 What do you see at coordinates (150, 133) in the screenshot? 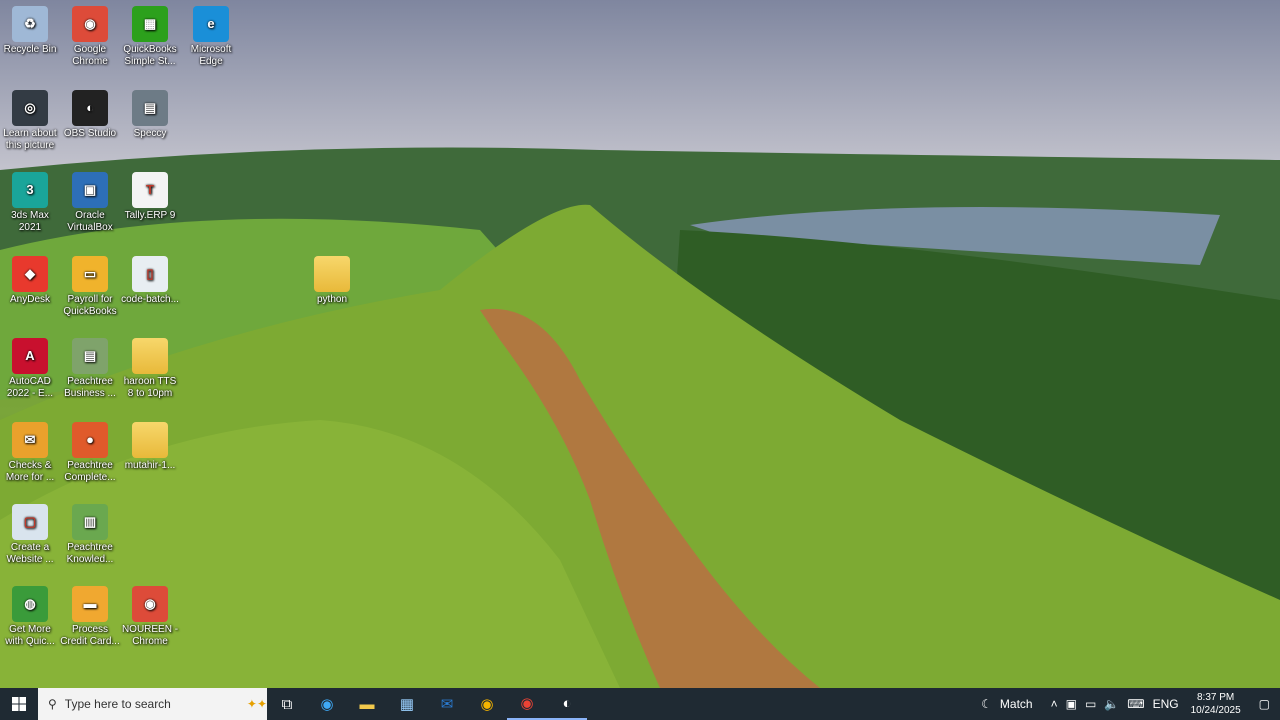
I see `desktop-shortcut-label: Speccy` at bounding box center [150, 133].